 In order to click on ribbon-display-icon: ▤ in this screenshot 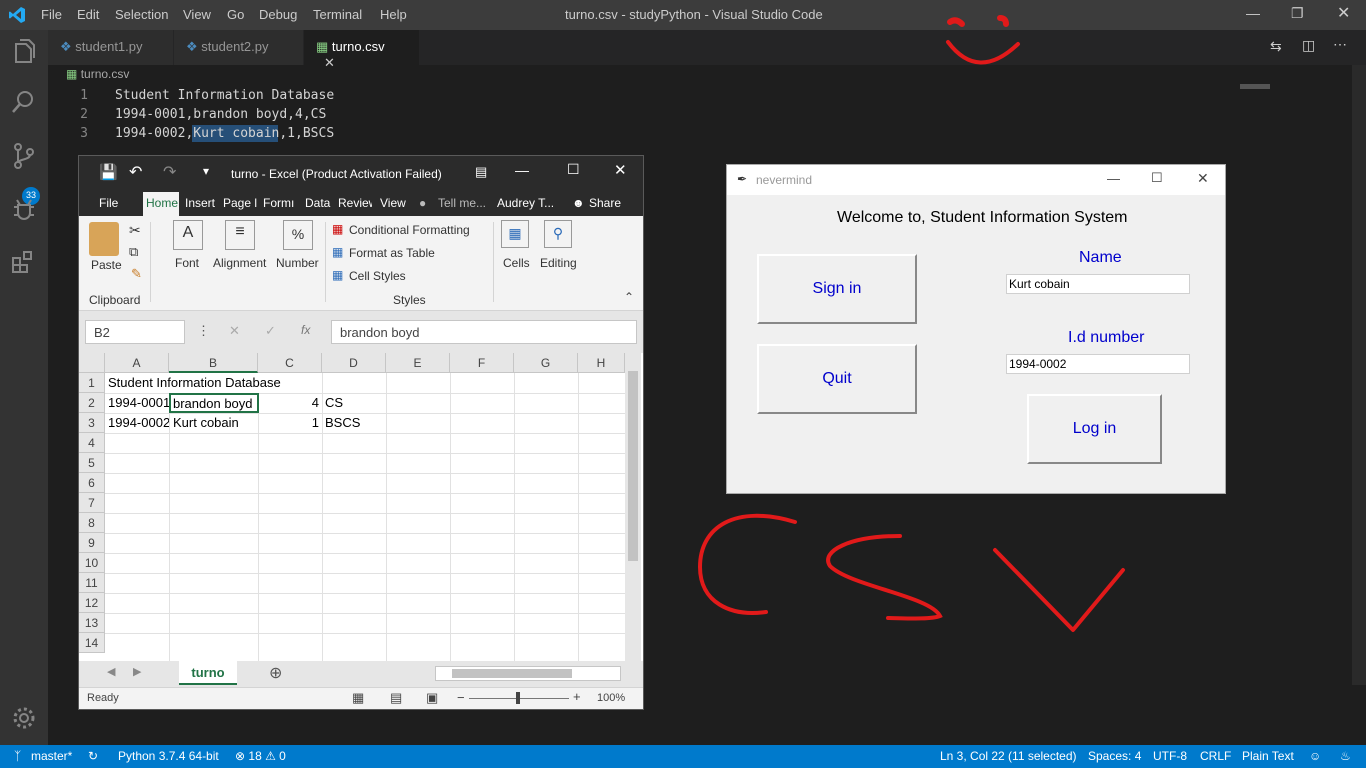, I will do `click(481, 172)`.